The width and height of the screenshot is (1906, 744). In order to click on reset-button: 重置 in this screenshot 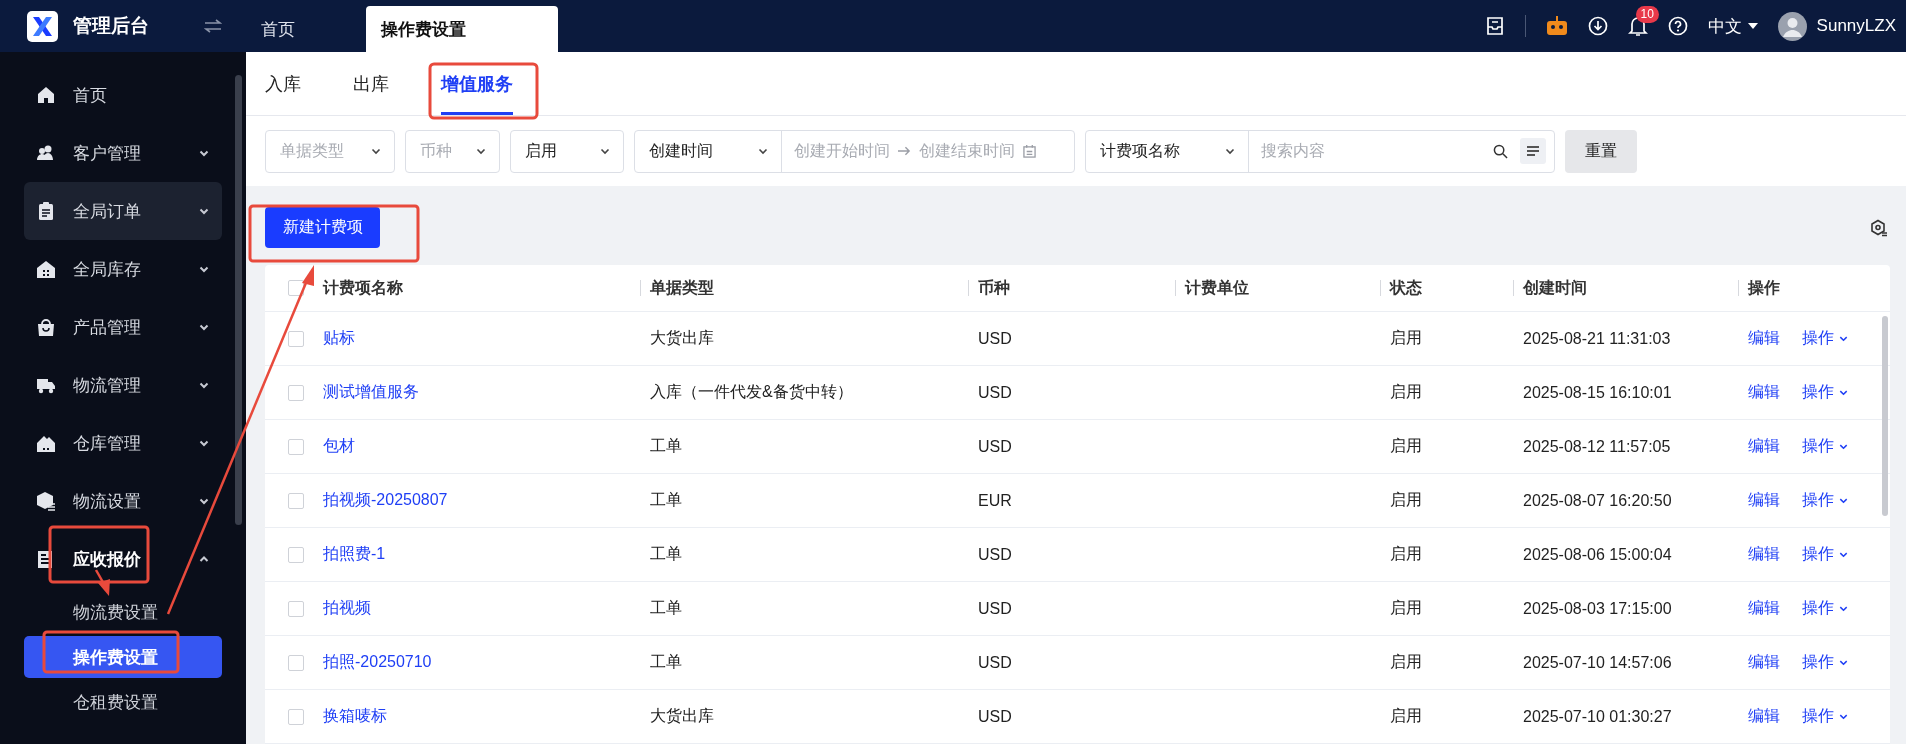, I will do `click(1601, 151)`.